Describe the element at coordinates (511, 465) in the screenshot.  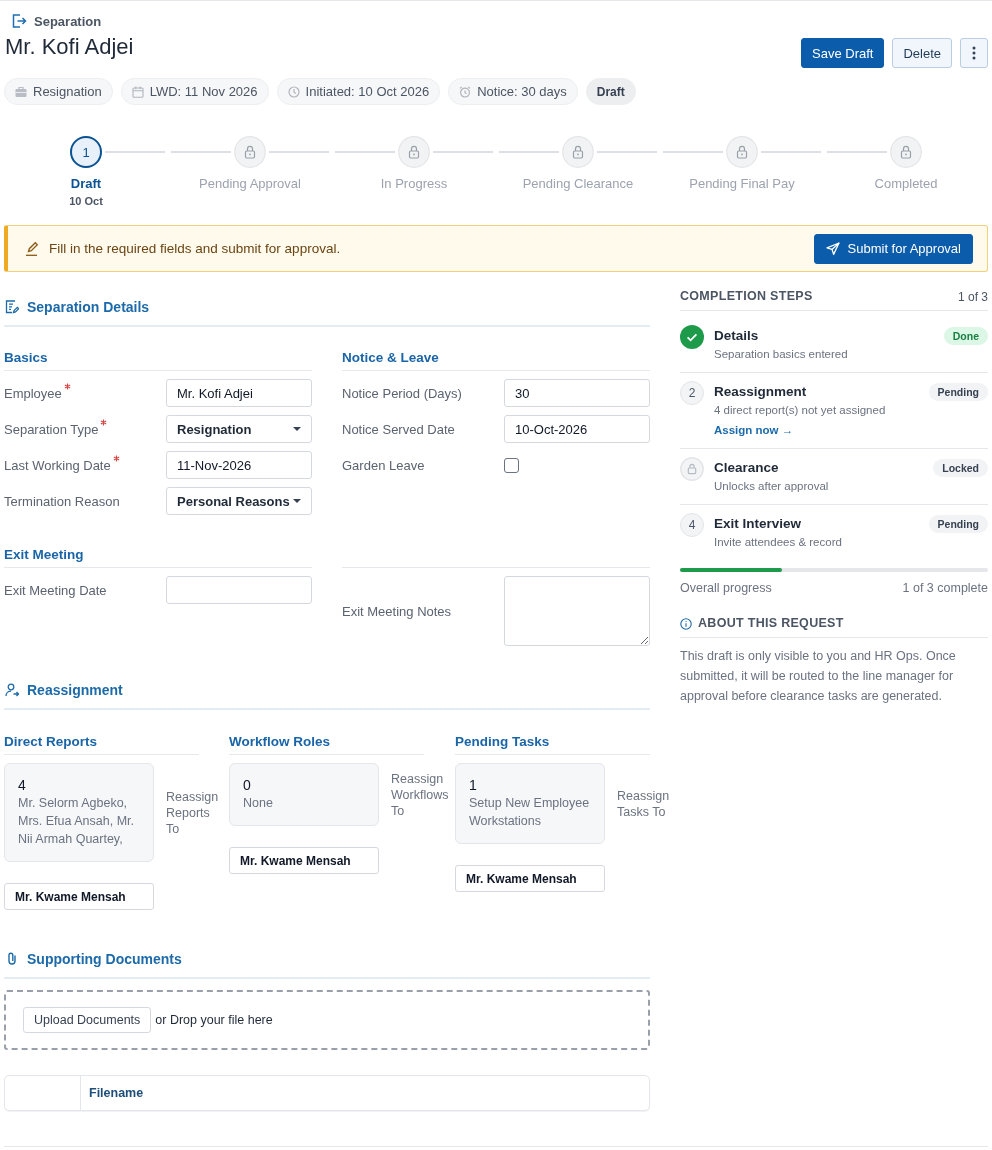
I see `checkbox` at that location.